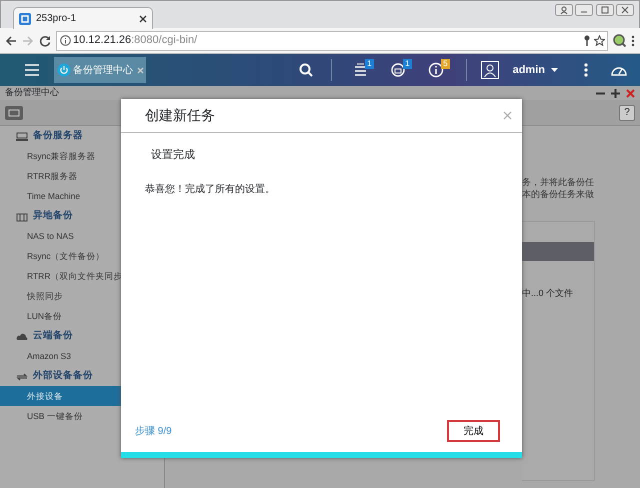 Image resolution: width=640 pixels, height=488 pixels. What do you see at coordinates (14, 113) in the screenshot?
I see `sidebar-toggle-icon` at bounding box center [14, 113].